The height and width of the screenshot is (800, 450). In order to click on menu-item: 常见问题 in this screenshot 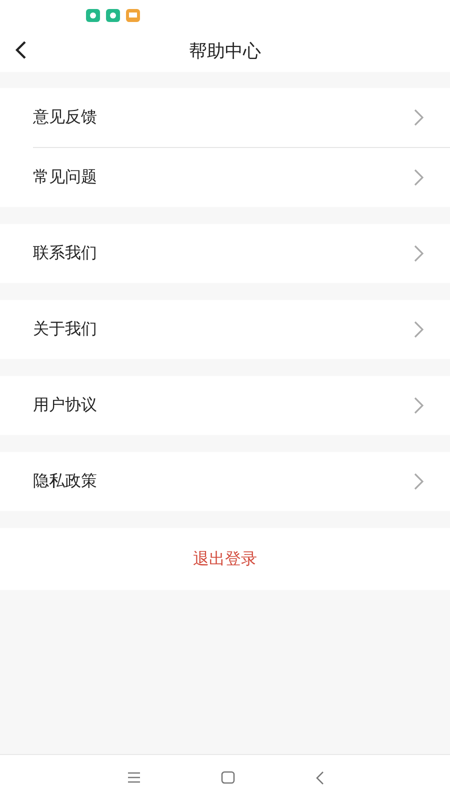, I will do `click(65, 177)`.